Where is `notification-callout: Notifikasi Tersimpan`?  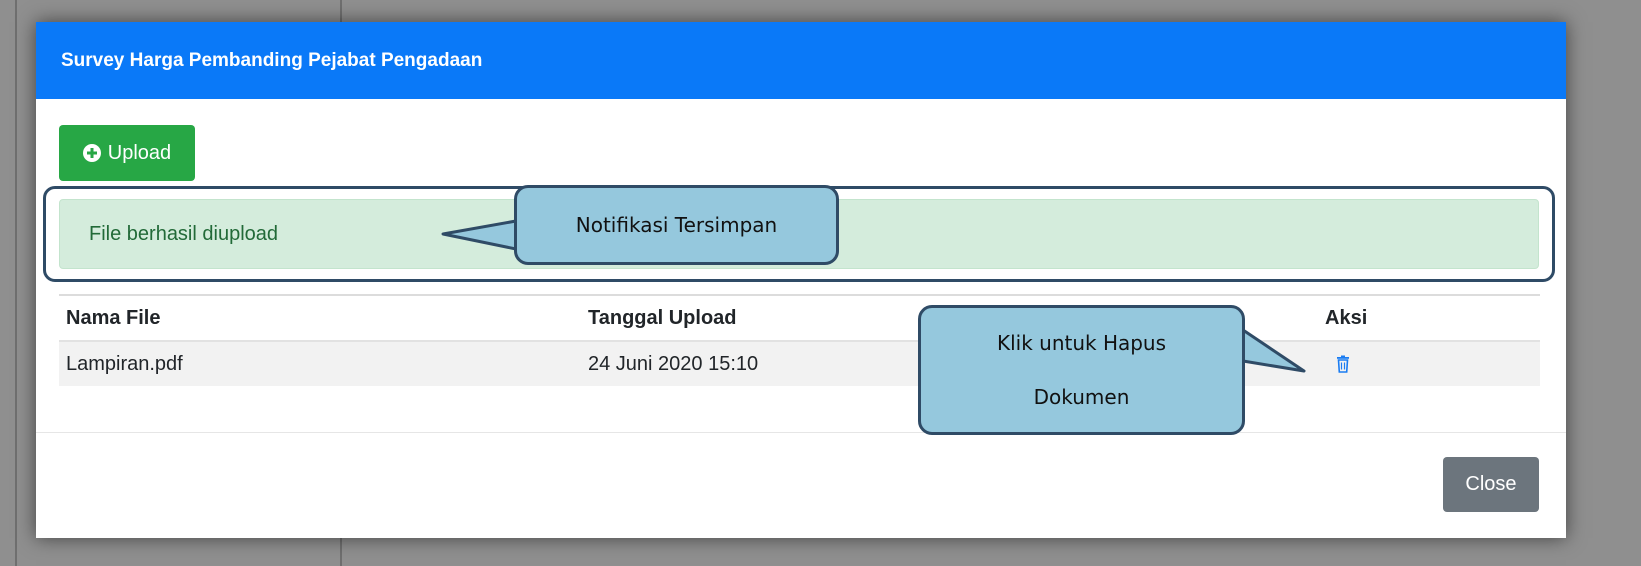
notification-callout: Notifikasi Tersimpan is located at coordinates (676, 225).